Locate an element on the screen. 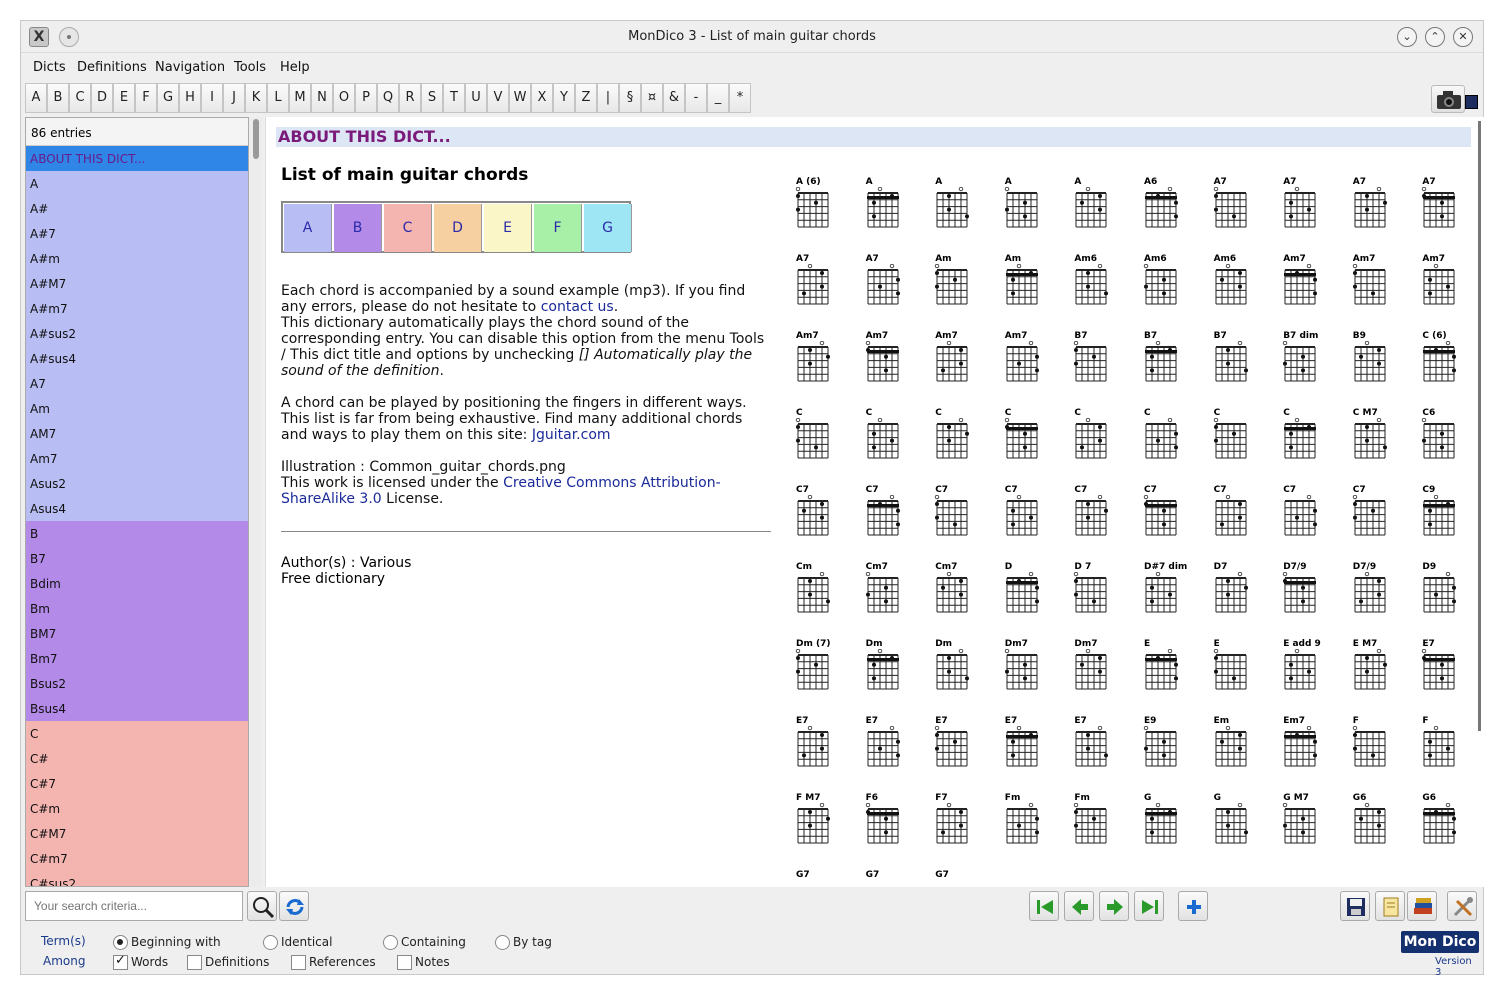 This screenshot has width=1503, height=997. jguitar-link: Jguitar.com is located at coordinates (571, 435).